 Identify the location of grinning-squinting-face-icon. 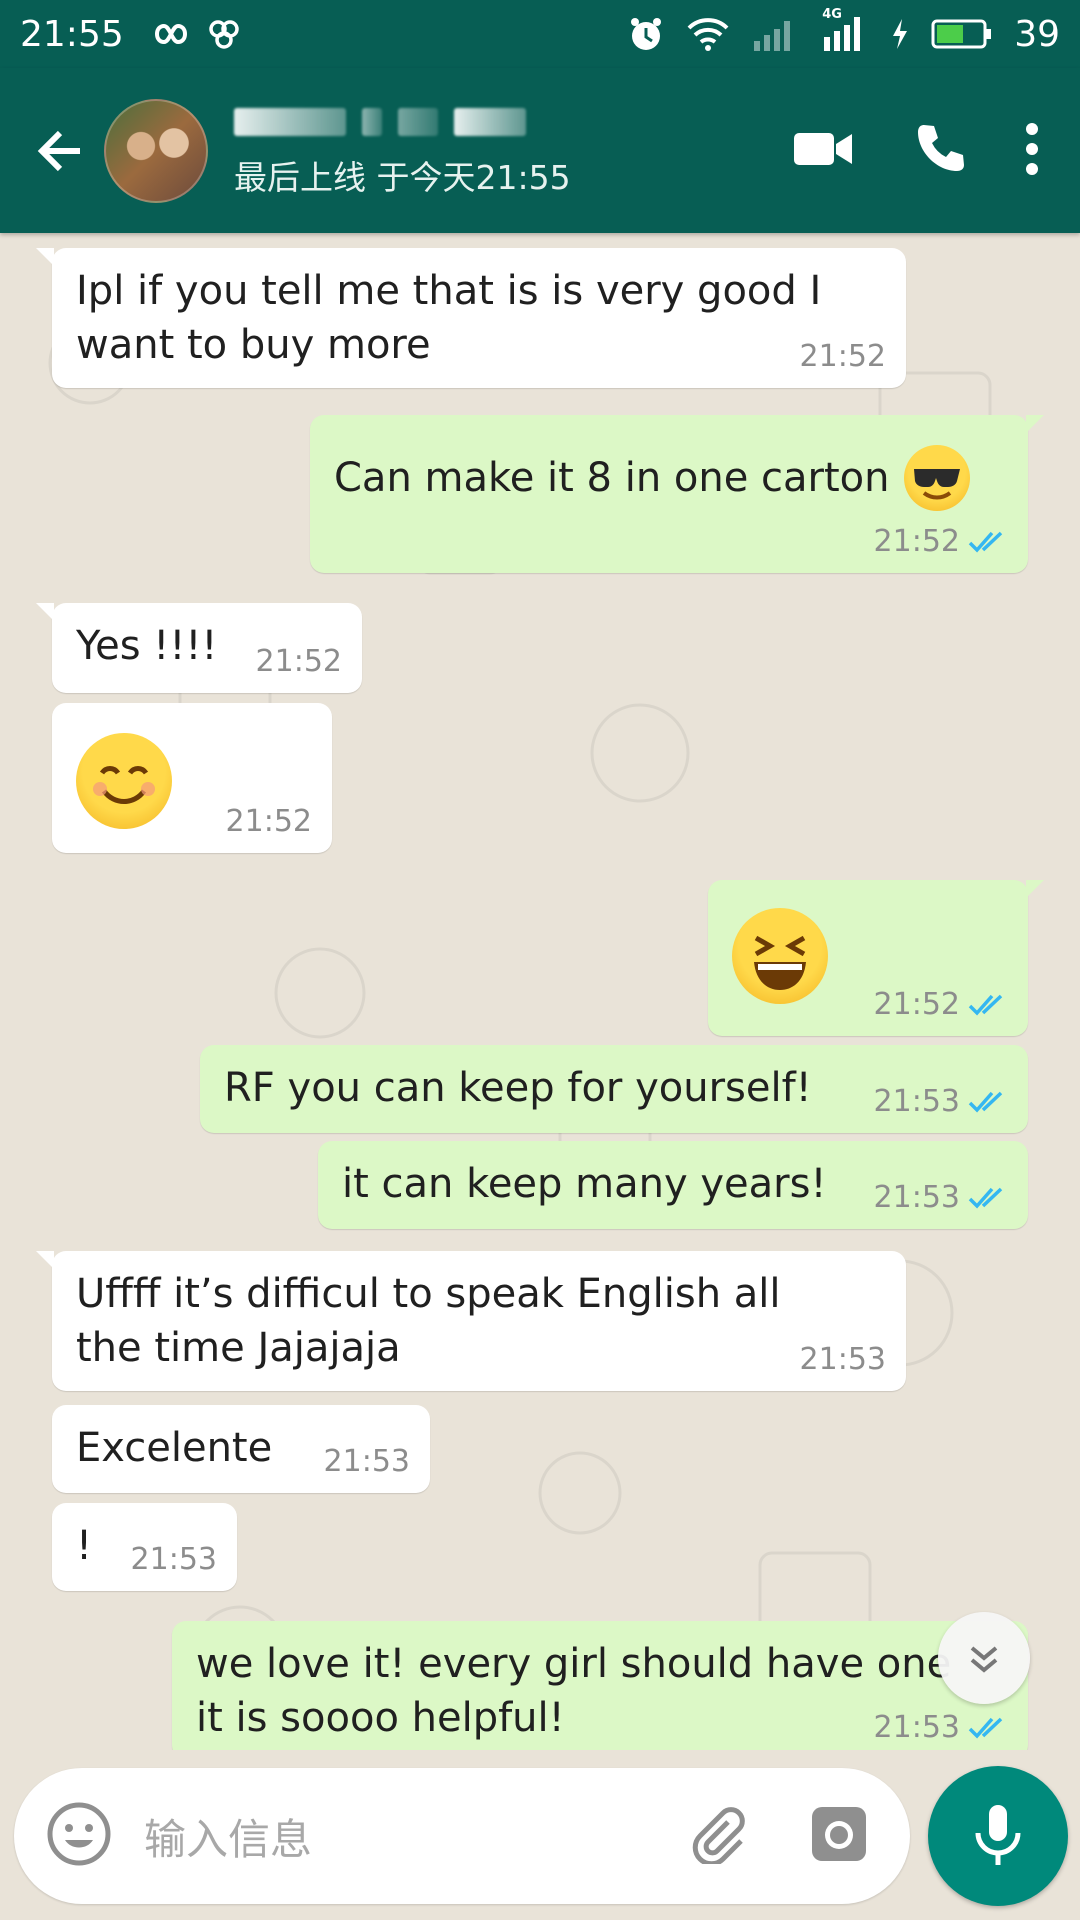
(780, 956).